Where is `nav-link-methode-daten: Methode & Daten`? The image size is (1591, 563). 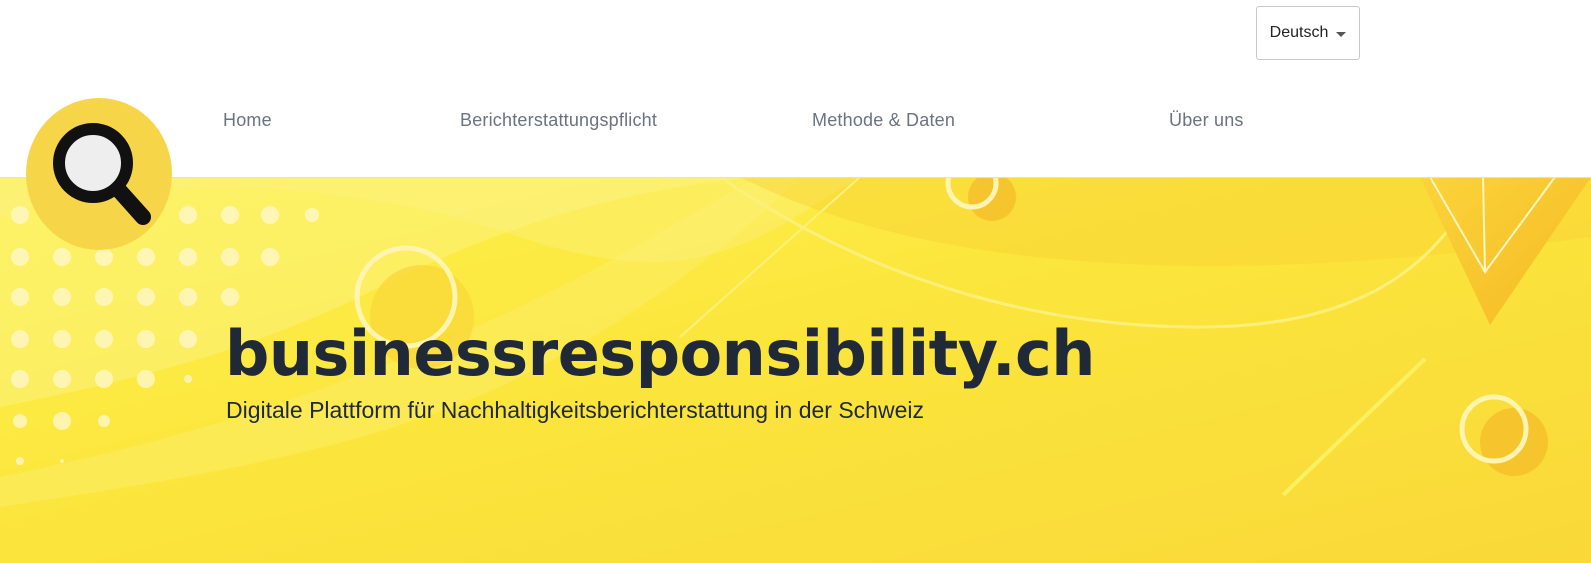
nav-link-methode-daten: Methode & Daten is located at coordinates (883, 120).